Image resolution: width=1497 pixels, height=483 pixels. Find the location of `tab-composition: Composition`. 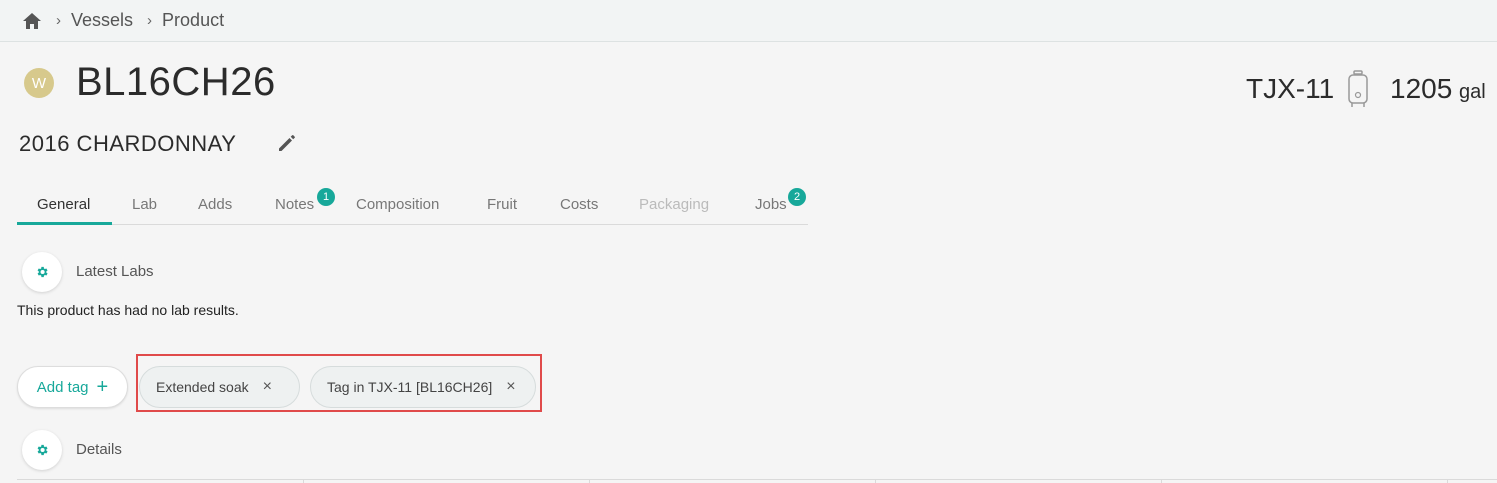

tab-composition: Composition is located at coordinates (397, 204).